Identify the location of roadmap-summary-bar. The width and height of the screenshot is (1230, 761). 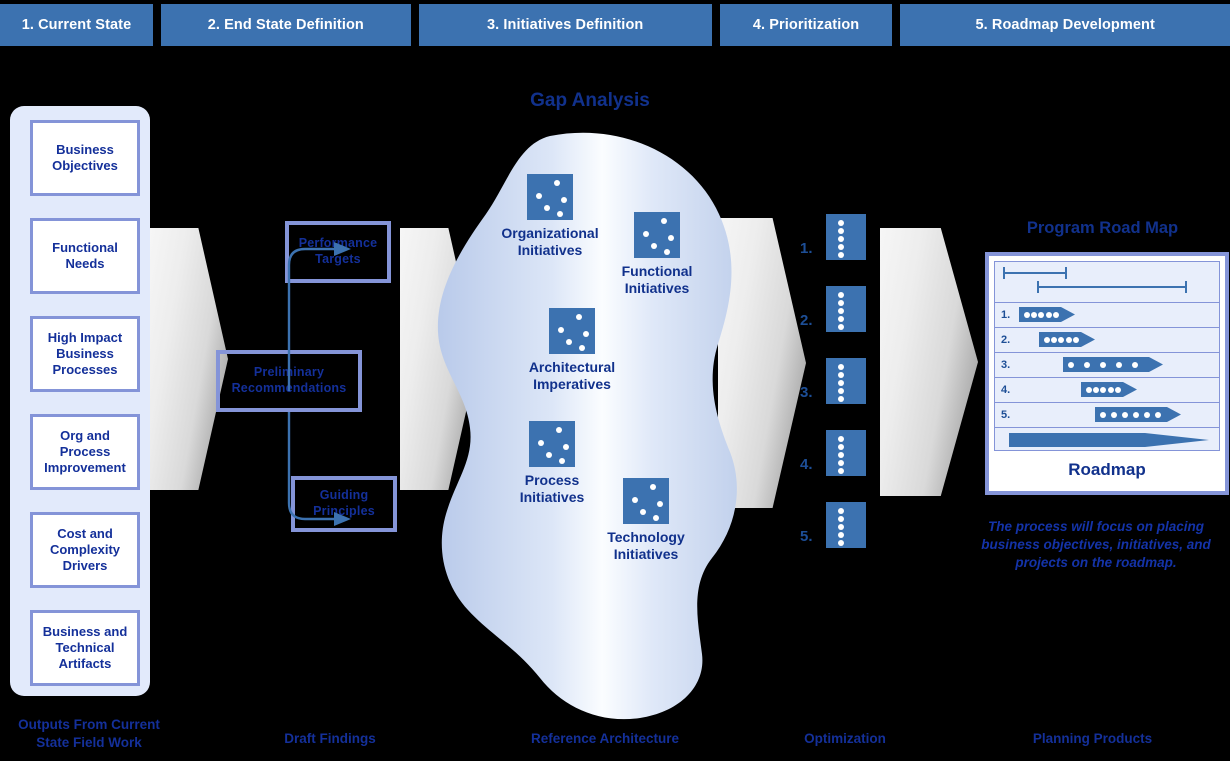
(1109, 440).